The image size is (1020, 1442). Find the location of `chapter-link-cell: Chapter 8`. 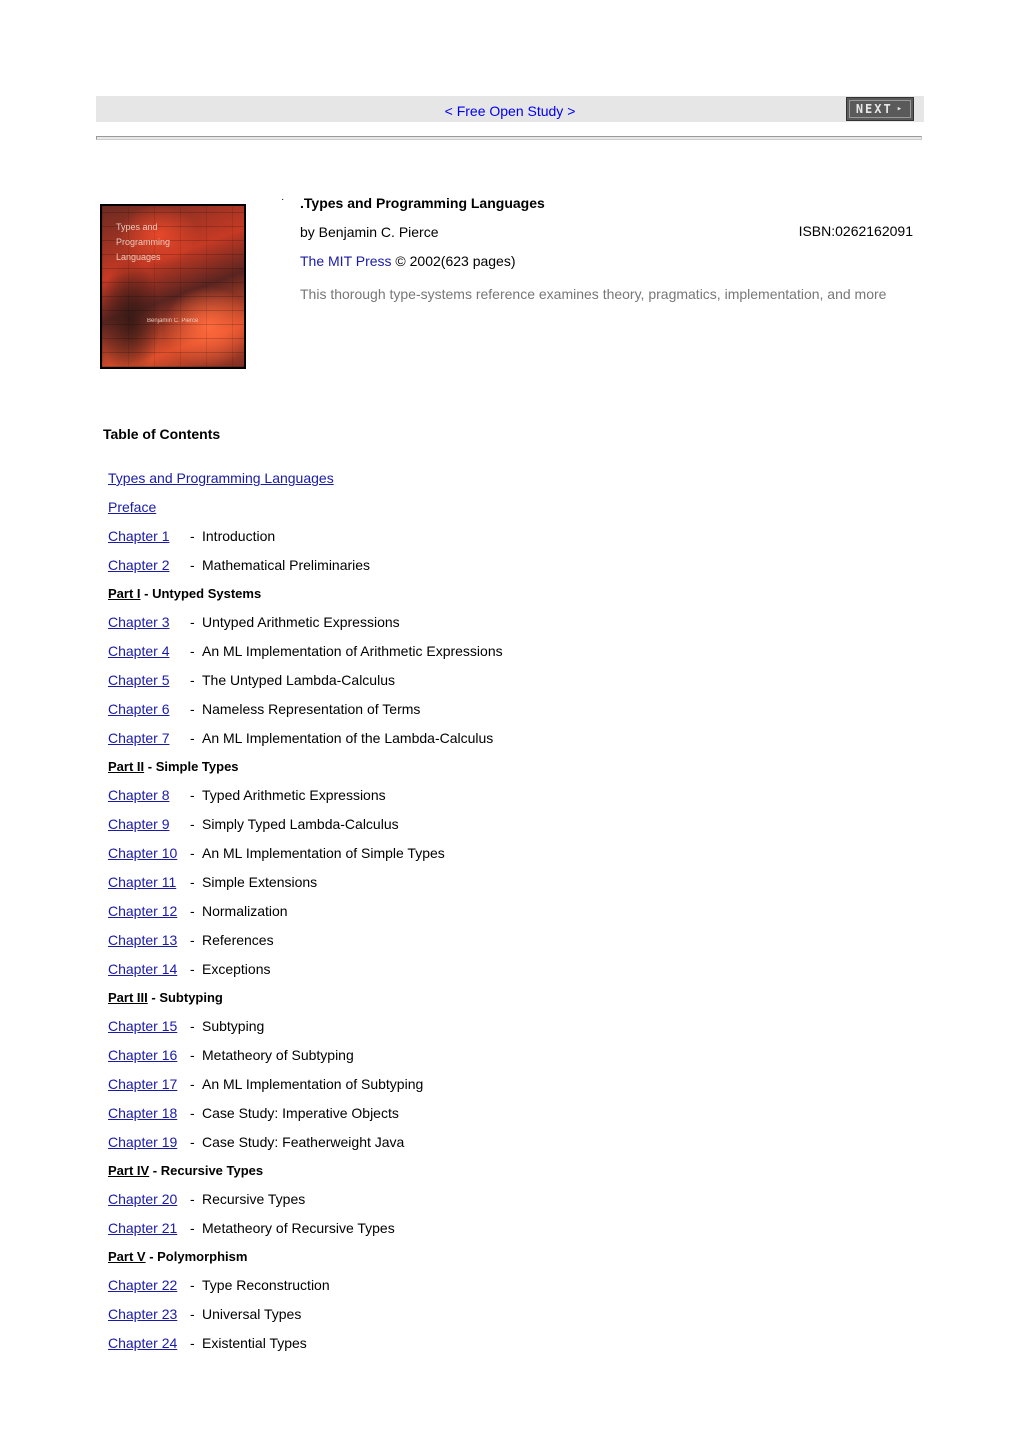

chapter-link-cell: Chapter 8 is located at coordinates (149, 795).